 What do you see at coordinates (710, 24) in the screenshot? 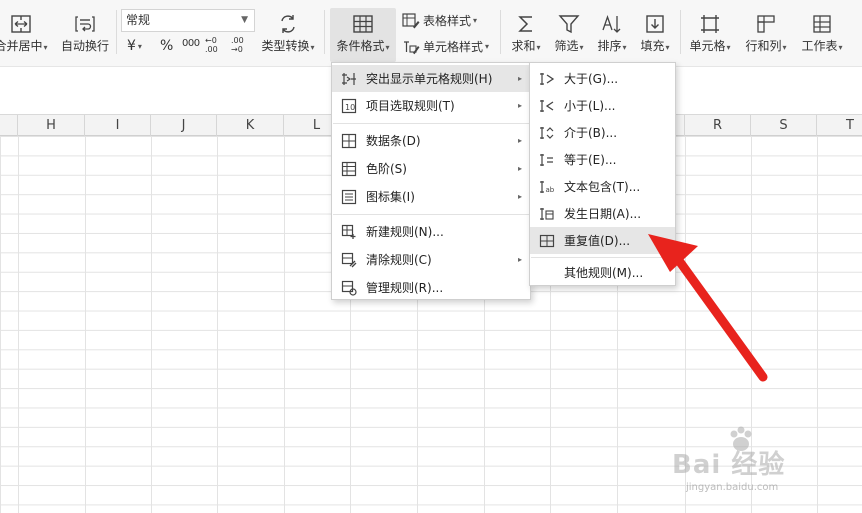
I see `cell-icon` at bounding box center [710, 24].